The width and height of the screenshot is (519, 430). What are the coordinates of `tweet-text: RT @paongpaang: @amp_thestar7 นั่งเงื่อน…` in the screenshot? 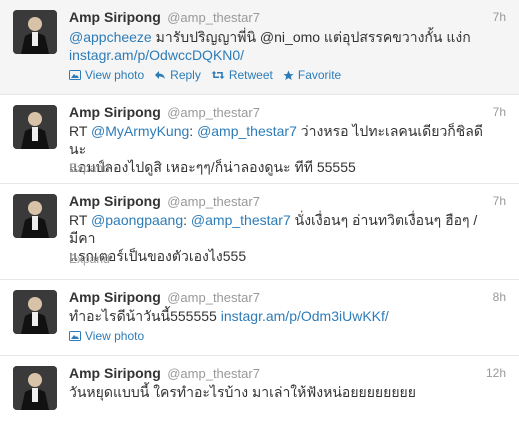 It's located at (284, 238).